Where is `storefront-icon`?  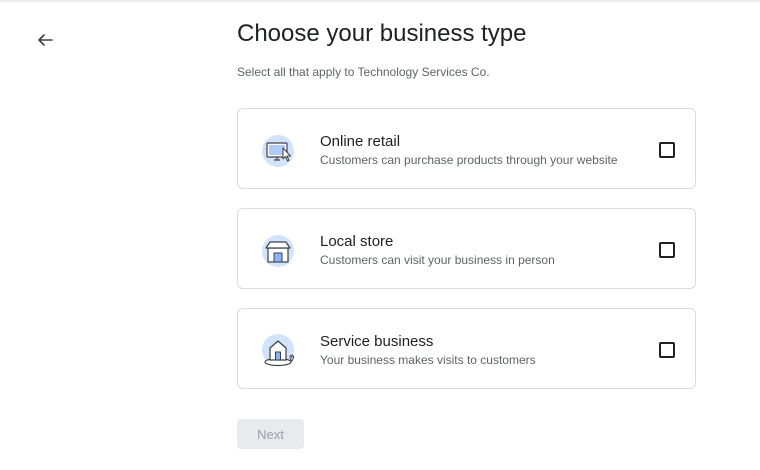 storefront-icon is located at coordinates (278, 251).